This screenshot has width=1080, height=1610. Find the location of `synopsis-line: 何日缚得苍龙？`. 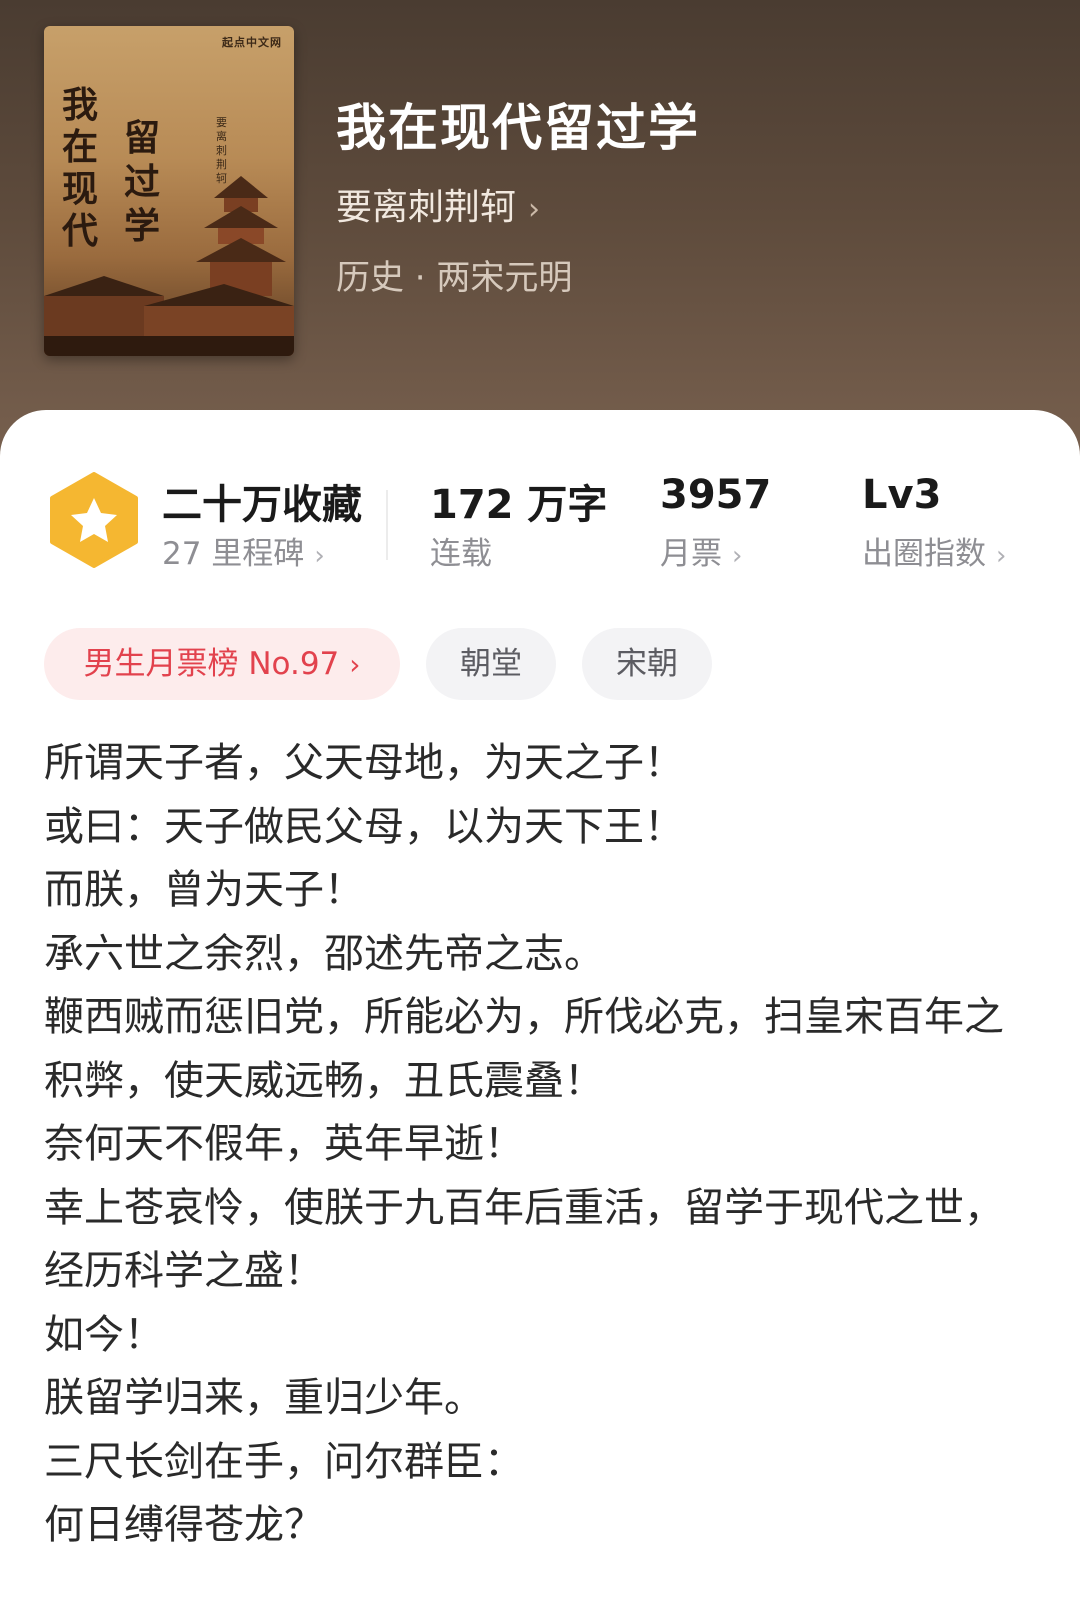

synopsis-line: 何日缚得苍龙？ is located at coordinates (184, 1525).